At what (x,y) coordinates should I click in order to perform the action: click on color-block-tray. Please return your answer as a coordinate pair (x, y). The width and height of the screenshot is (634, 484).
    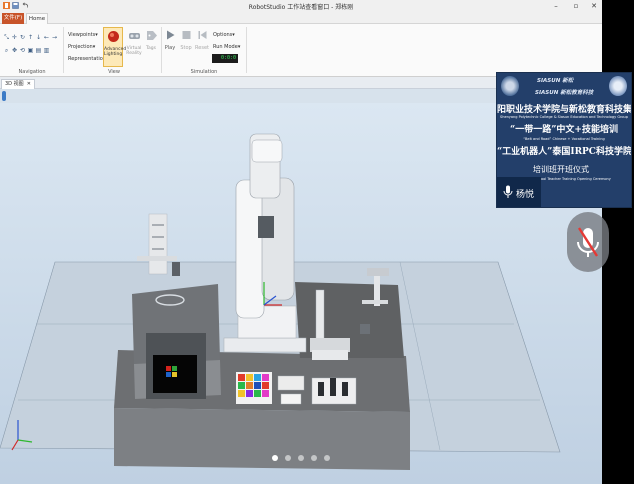
    Looking at the image, I should click on (254, 388).